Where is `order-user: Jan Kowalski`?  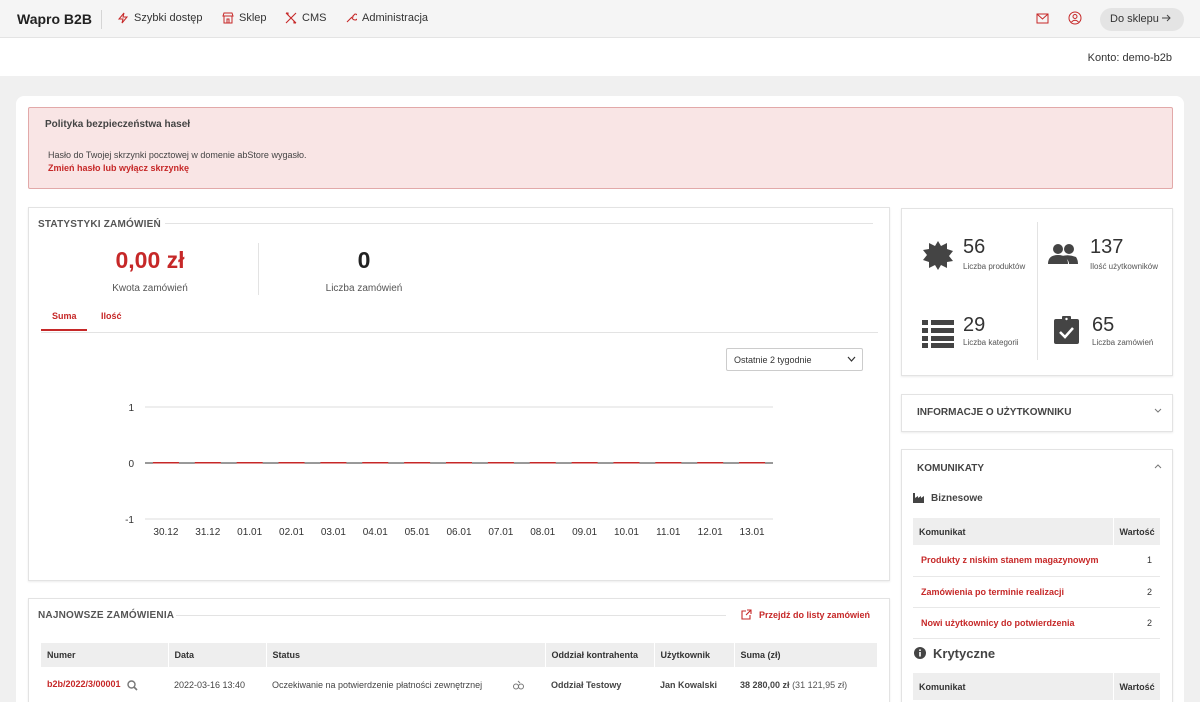
order-user: Jan Kowalski is located at coordinates (694, 684).